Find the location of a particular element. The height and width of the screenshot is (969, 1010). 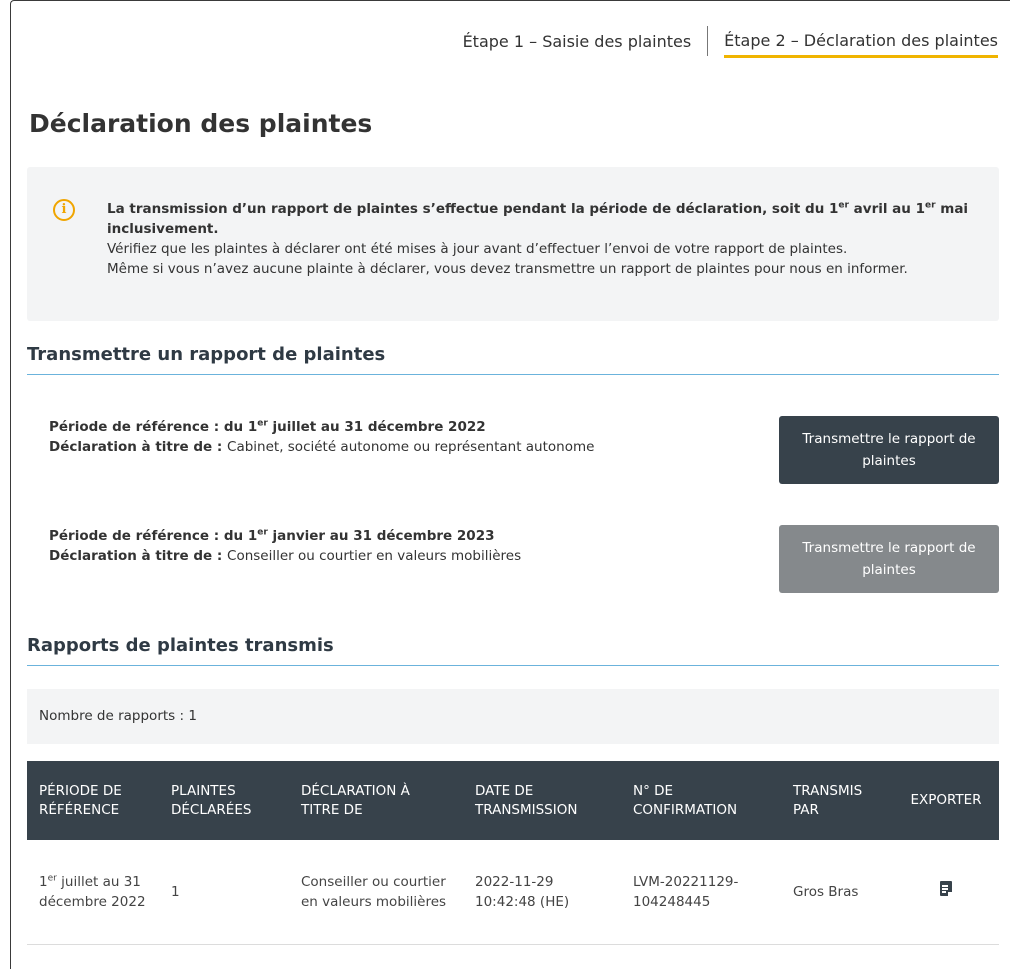

report-count: Nombre de rapports : 1 is located at coordinates (513, 716).